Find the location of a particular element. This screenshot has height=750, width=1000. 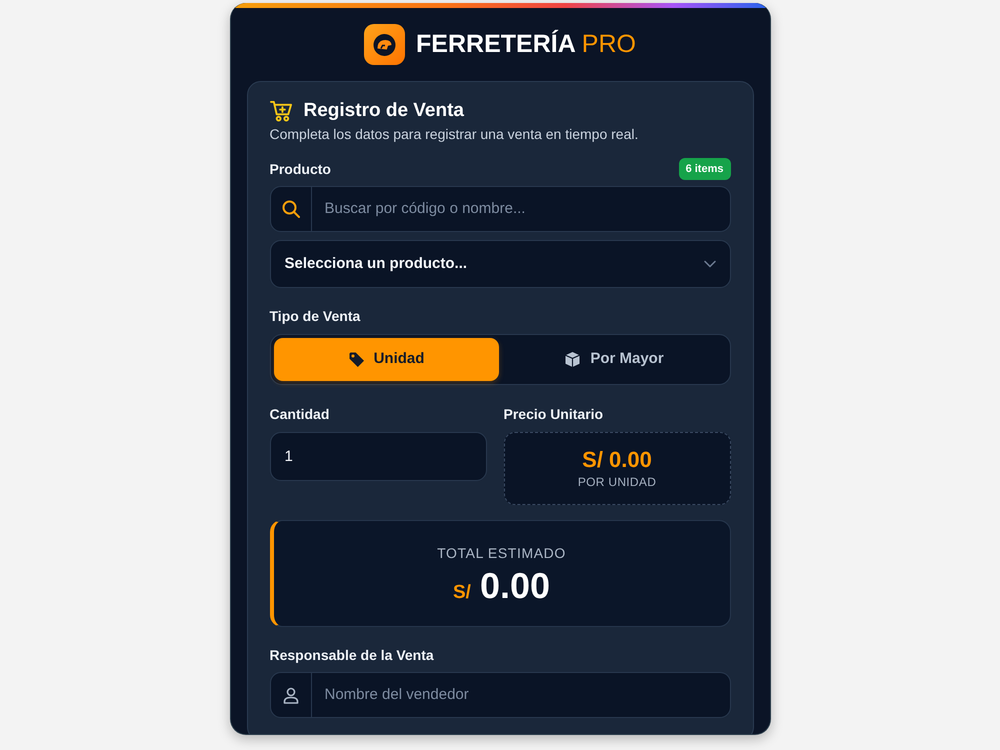

box-icon is located at coordinates (573, 359).